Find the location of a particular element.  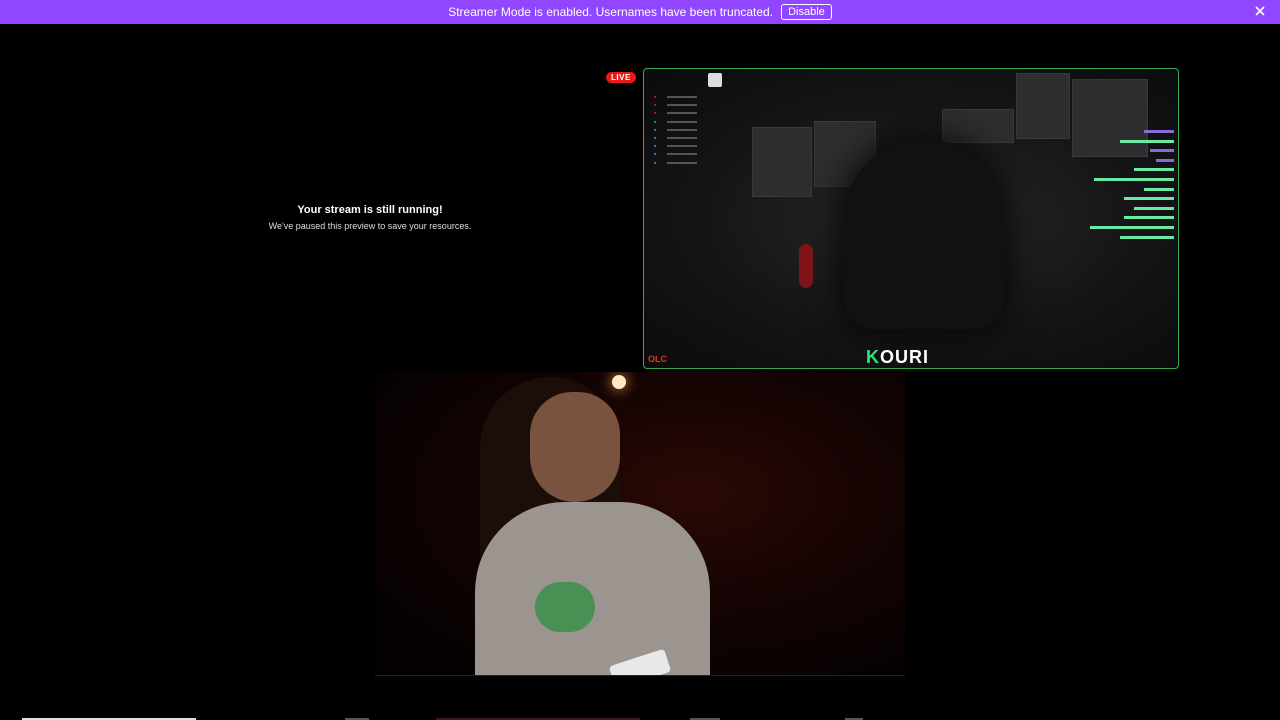

leaderboard-rows: ■ ■ ■ ■ ■ ■ ■ ■ ■ is located at coordinates (680, 130).